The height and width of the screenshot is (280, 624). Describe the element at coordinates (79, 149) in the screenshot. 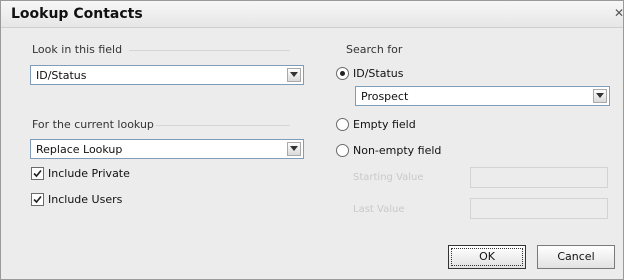

I see `current-lookup-value: Replace Lookup` at that location.